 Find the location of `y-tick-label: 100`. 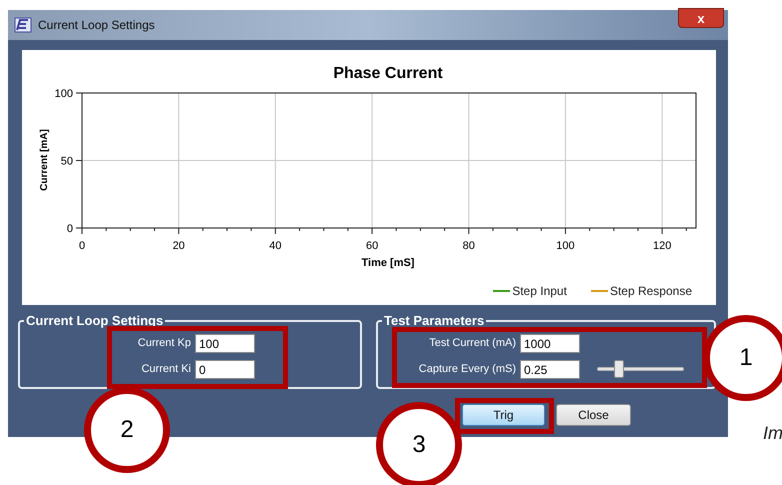

y-tick-label: 100 is located at coordinates (63, 94).